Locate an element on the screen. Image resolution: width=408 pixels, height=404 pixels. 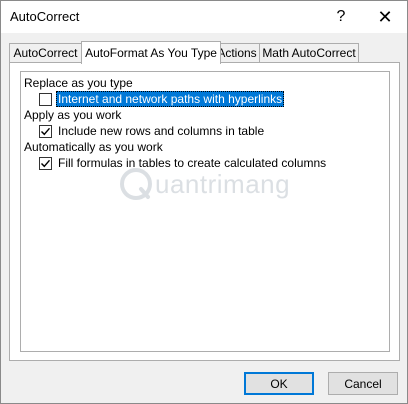
dialog-title: AutoCorrect is located at coordinates (45, 16).